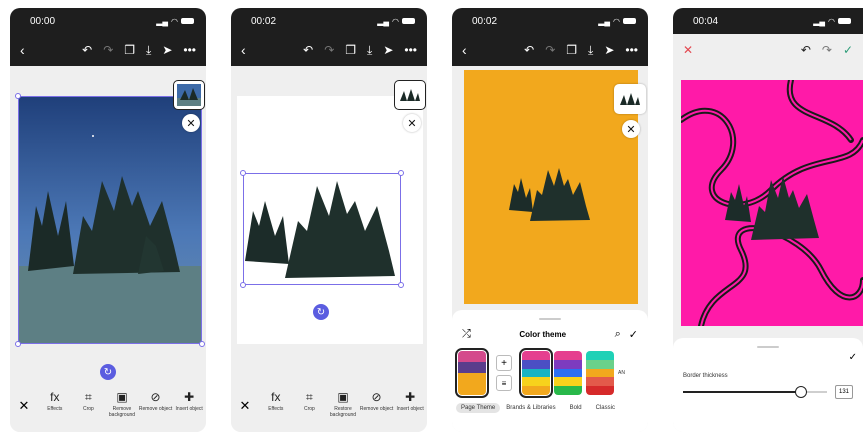 The image size is (863, 439). I want to click on status-time: 00:04, so click(706, 21).